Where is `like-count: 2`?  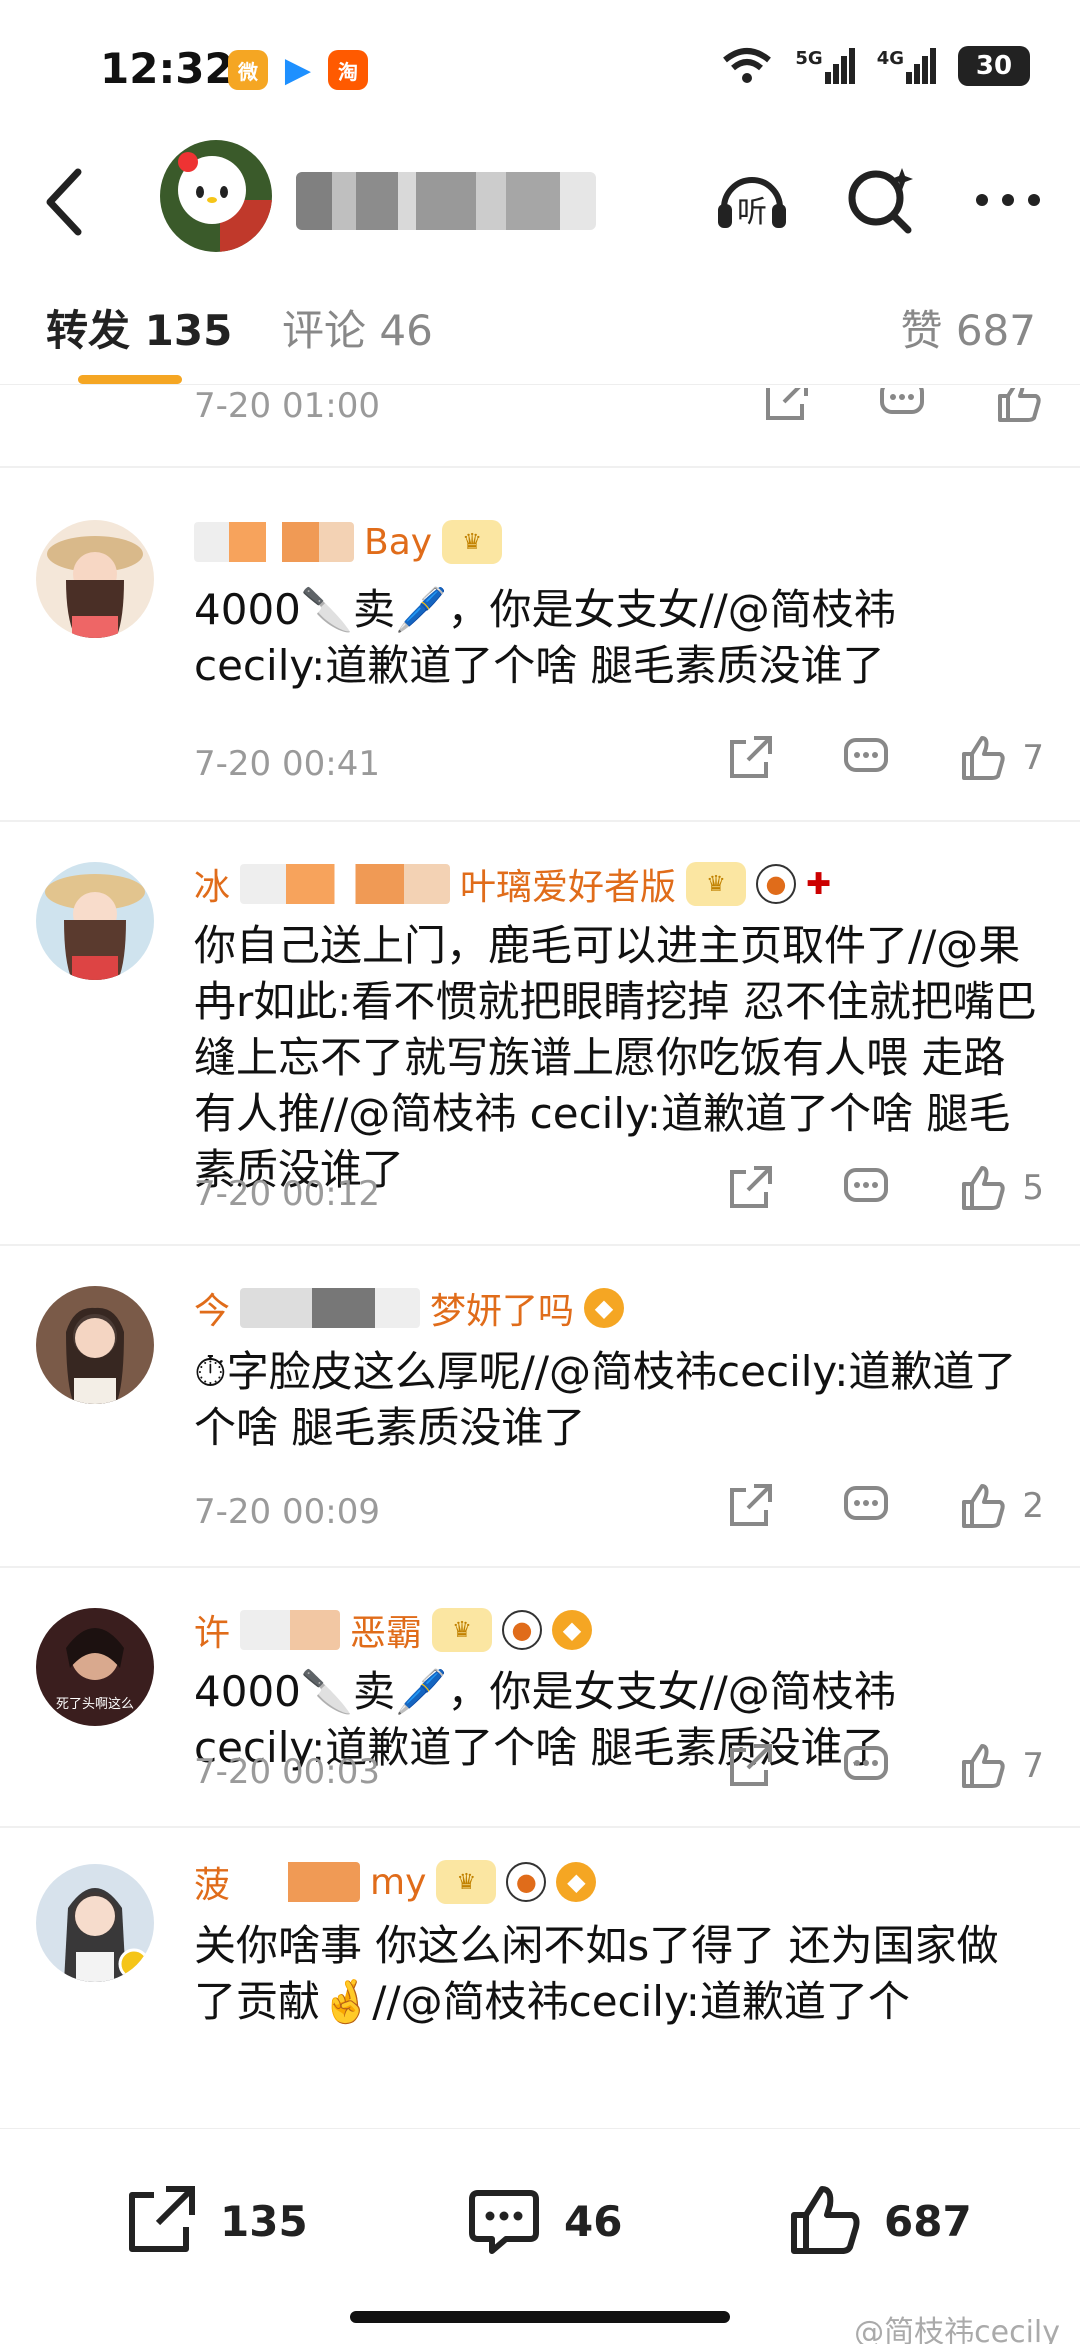
like-count: 2 is located at coordinates (1033, 1506).